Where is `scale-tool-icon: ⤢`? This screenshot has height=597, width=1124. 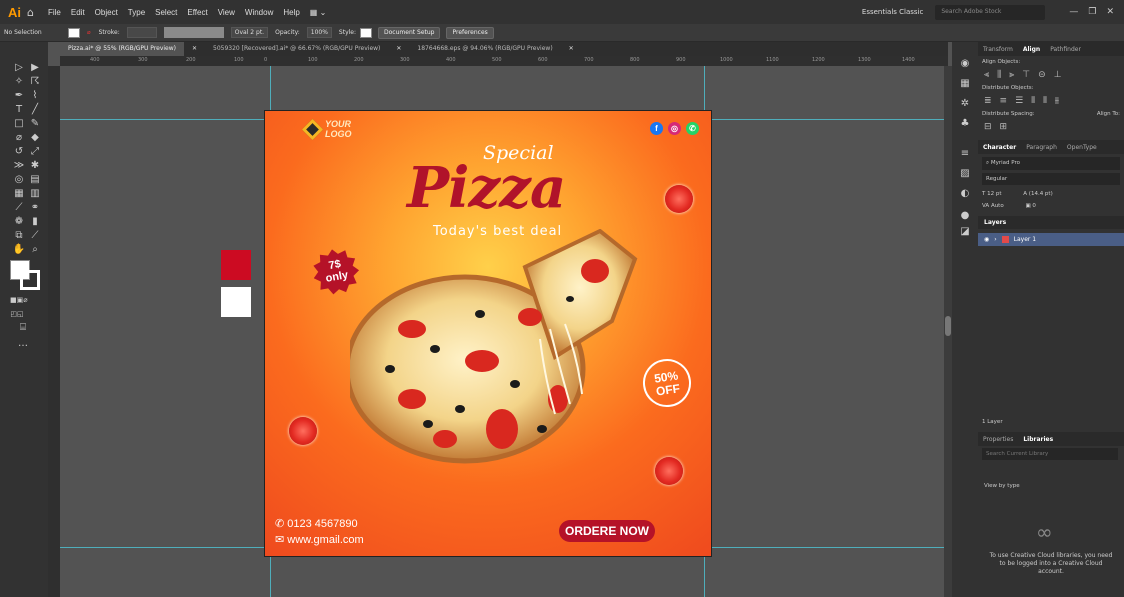
scale-tool-icon: ⤢ is located at coordinates (35, 152).